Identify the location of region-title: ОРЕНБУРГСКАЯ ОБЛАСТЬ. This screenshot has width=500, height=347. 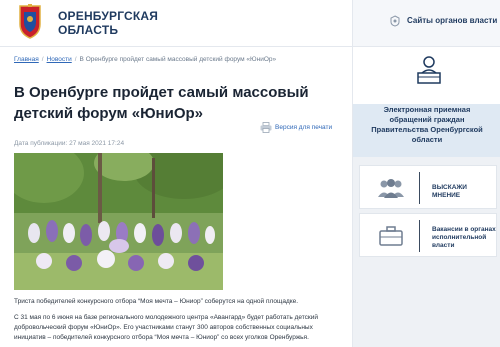
(118, 23).